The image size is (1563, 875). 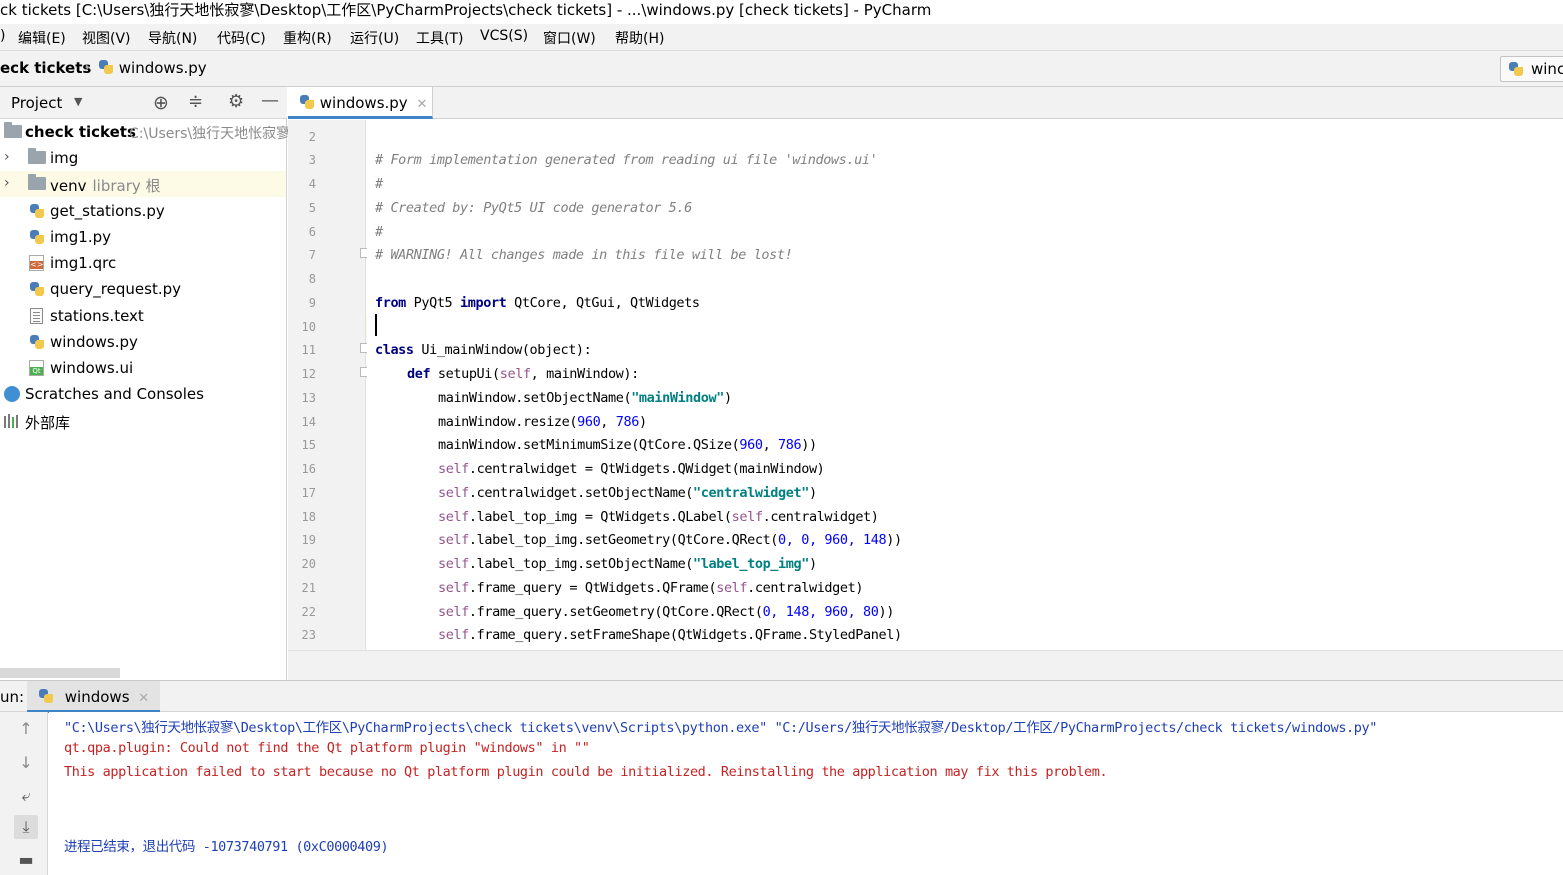 What do you see at coordinates (241, 38) in the screenshot?
I see `menu-item-code: 代码(C)` at bounding box center [241, 38].